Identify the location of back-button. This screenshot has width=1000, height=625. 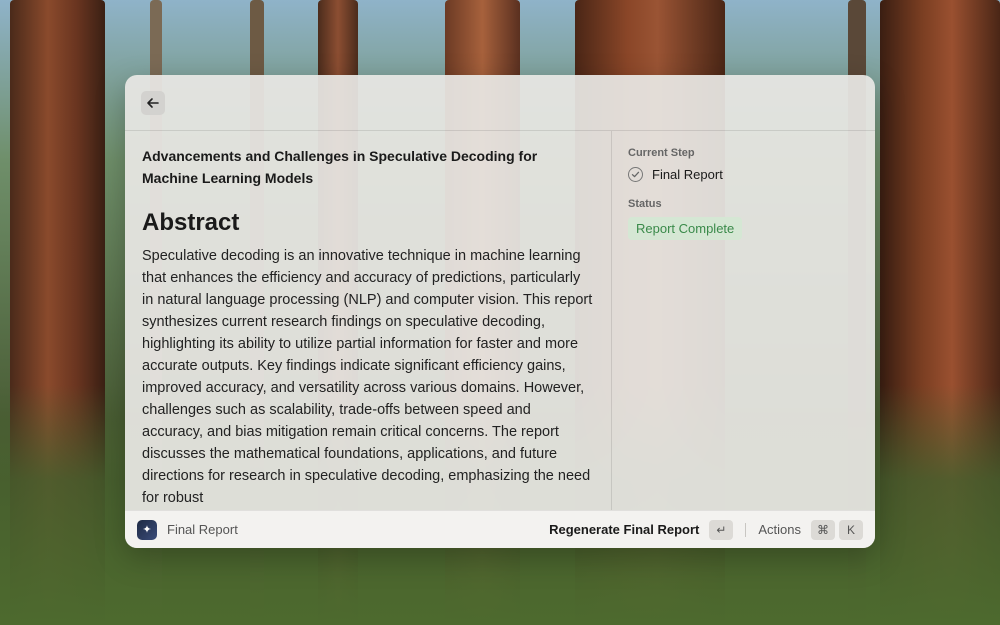
(153, 103).